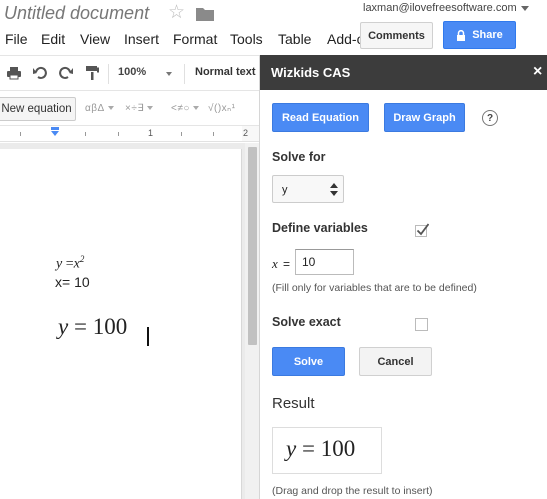 This screenshot has height=499, width=547. Describe the element at coordinates (40, 73) in the screenshot. I see `undo-icon` at that location.